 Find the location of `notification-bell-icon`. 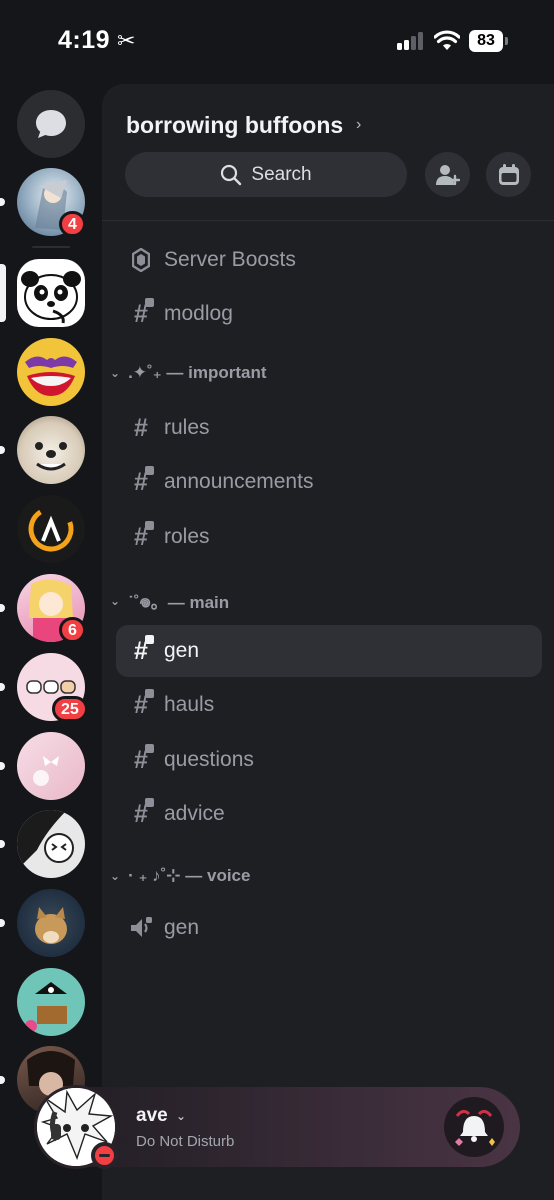

notification-bell-icon is located at coordinates (474, 1127).